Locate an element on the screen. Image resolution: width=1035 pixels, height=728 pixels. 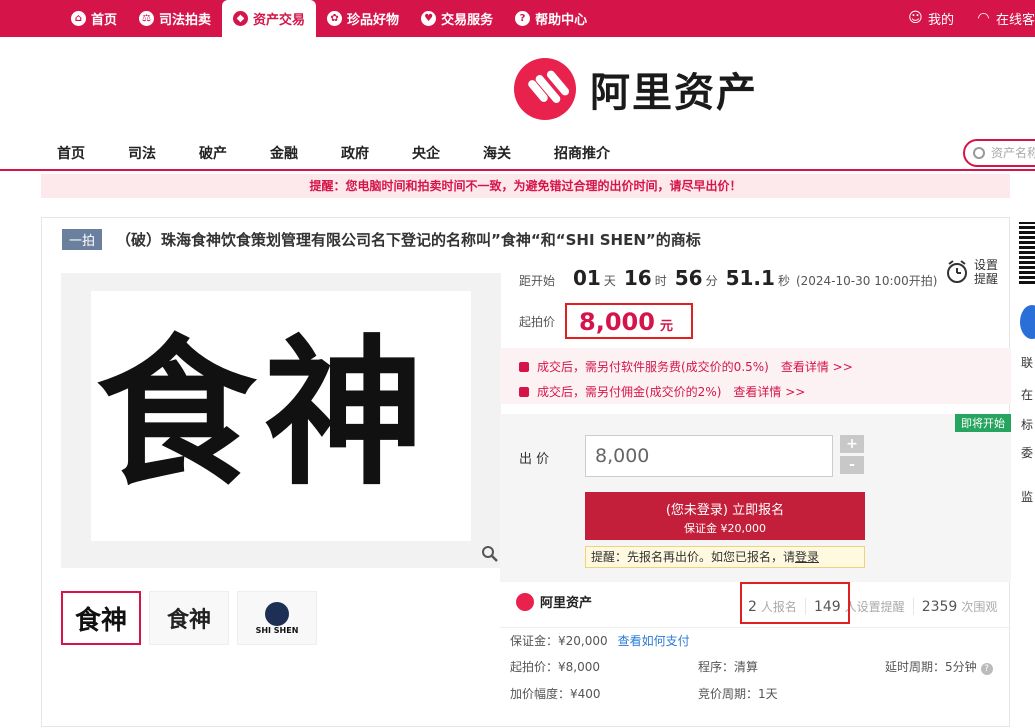
top-nav-label: 司法拍卖 is located at coordinates (185, 20).